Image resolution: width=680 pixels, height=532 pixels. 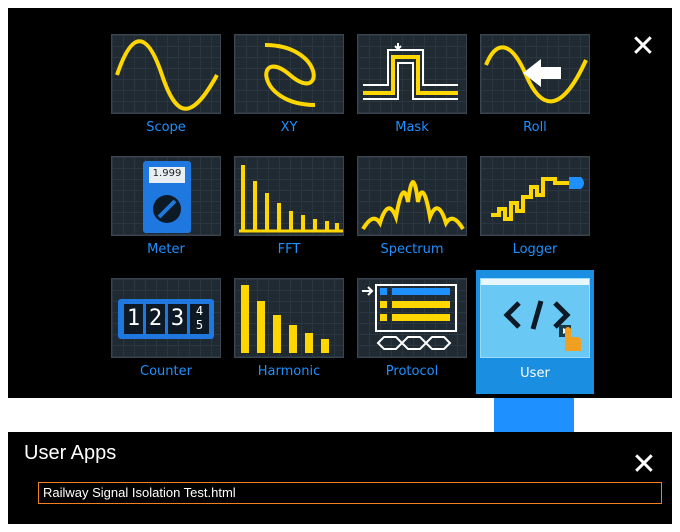 I want to click on file-list-item: Railway Signal Isolation Test.html, so click(x=350, y=493).